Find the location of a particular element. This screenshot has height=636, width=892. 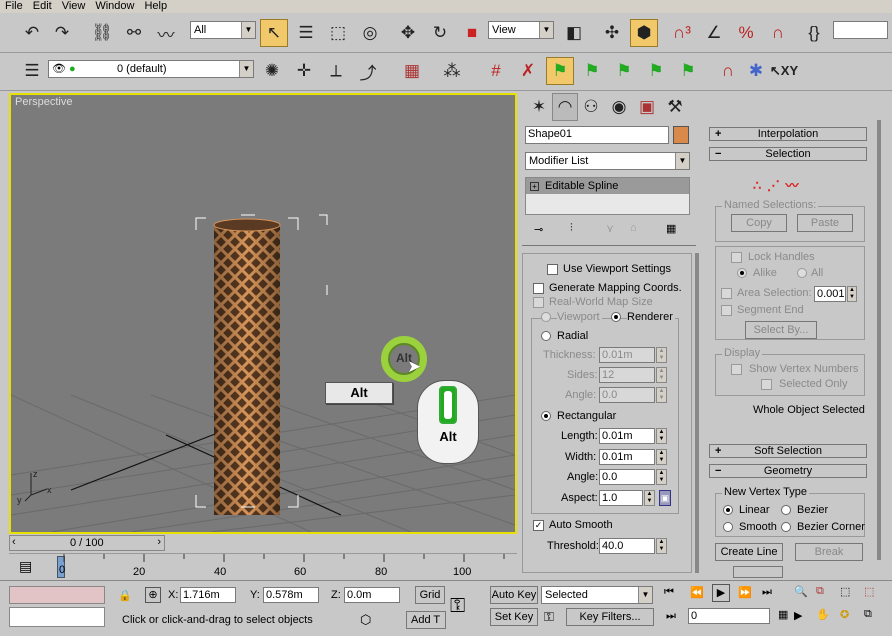

utilities-tab-icon: ⚒ is located at coordinates (675, 107).